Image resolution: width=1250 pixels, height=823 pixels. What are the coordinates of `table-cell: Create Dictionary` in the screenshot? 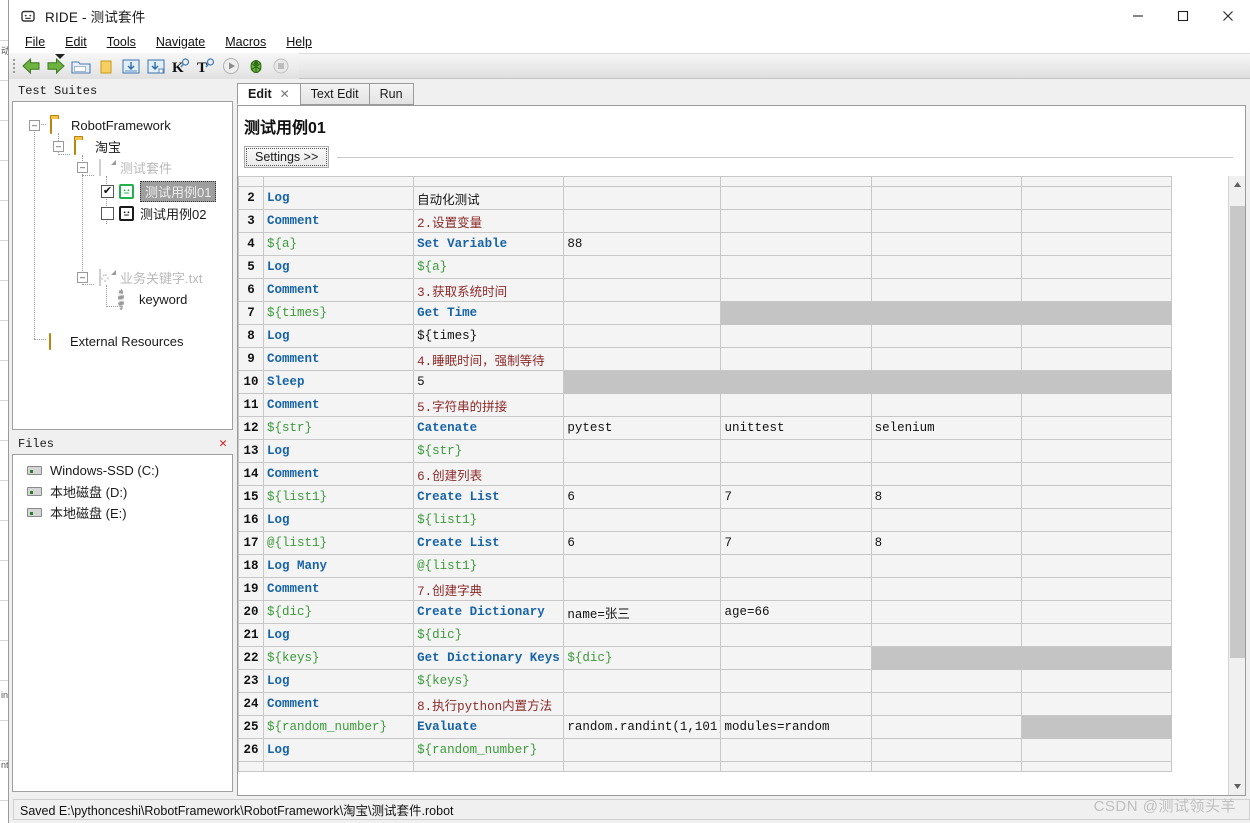 It's located at (489, 612).